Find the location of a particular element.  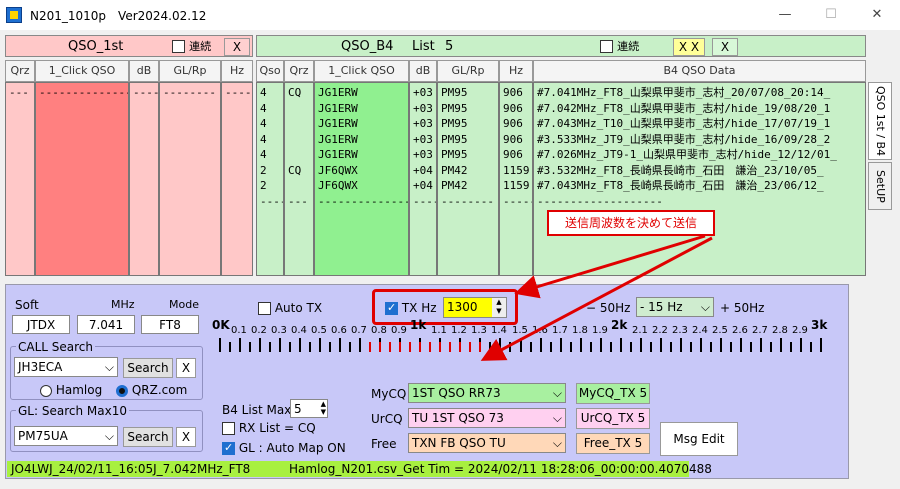

rx-list-label: RX List = CQ is located at coordinates (277, 428).